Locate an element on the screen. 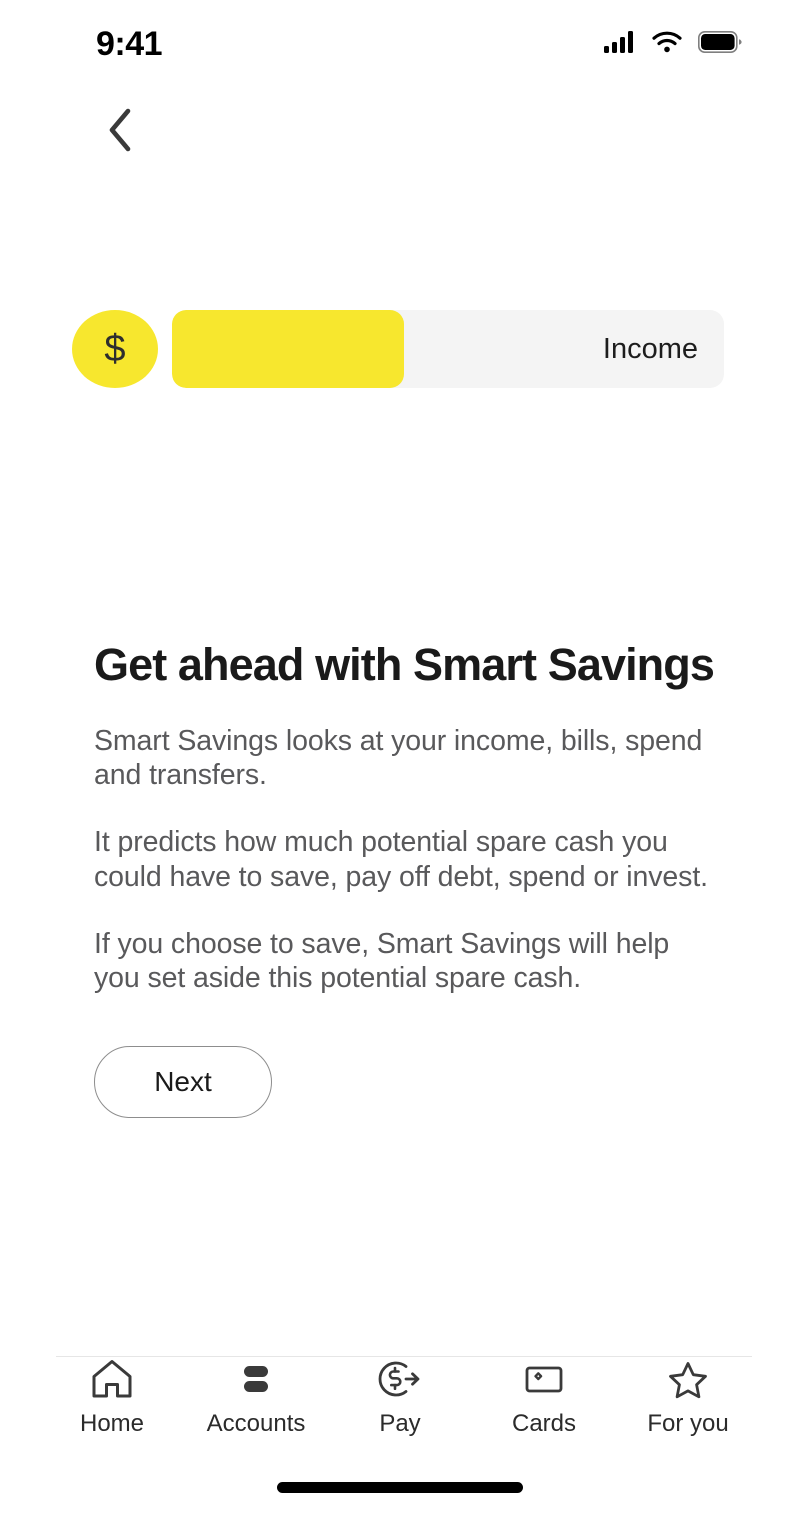 The width and height of the screenshot is (800, 1515). nav-label-home: Home is located at coordinates (112, 1423).